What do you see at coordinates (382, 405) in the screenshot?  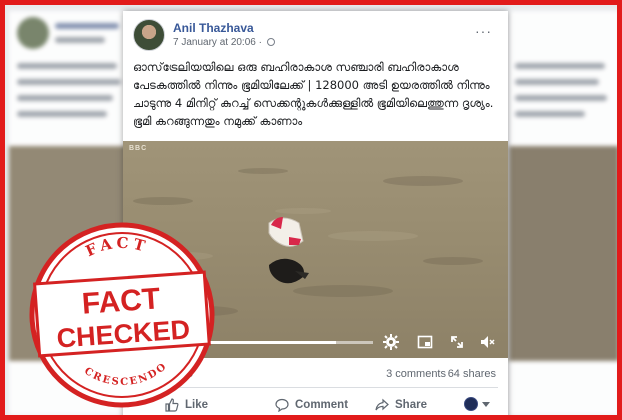 I see `share-icon` at bounding box center [382, 405].